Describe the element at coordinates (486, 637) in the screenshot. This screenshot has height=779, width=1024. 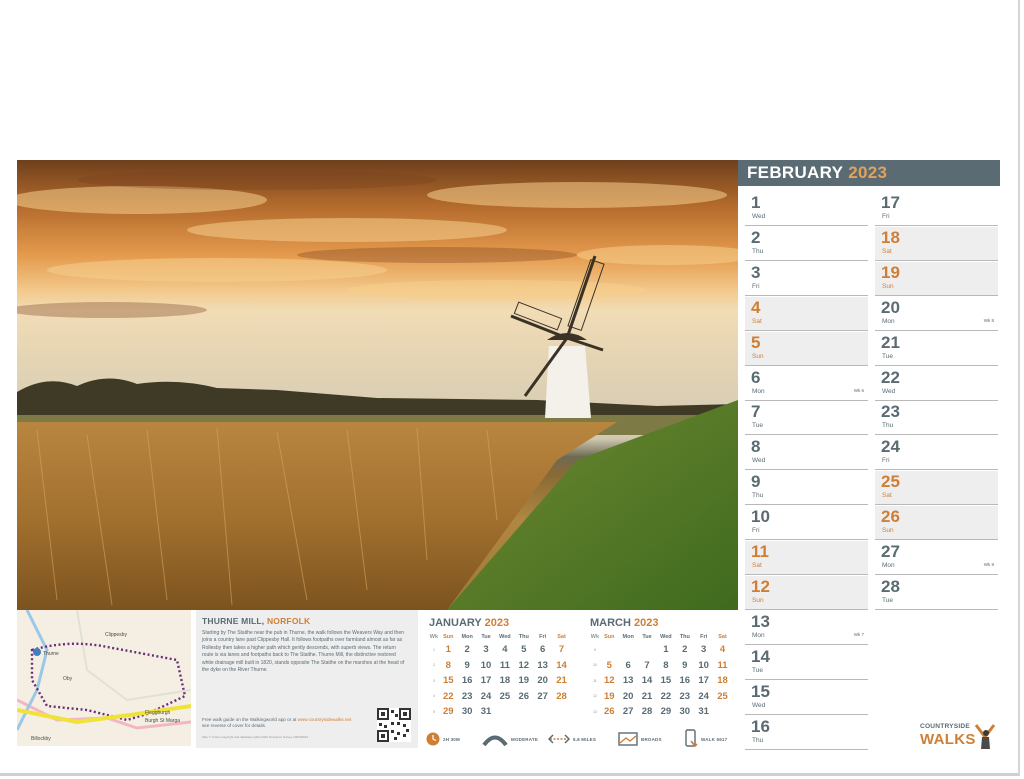
I see `mini-calendar-header: Tue` at that location.